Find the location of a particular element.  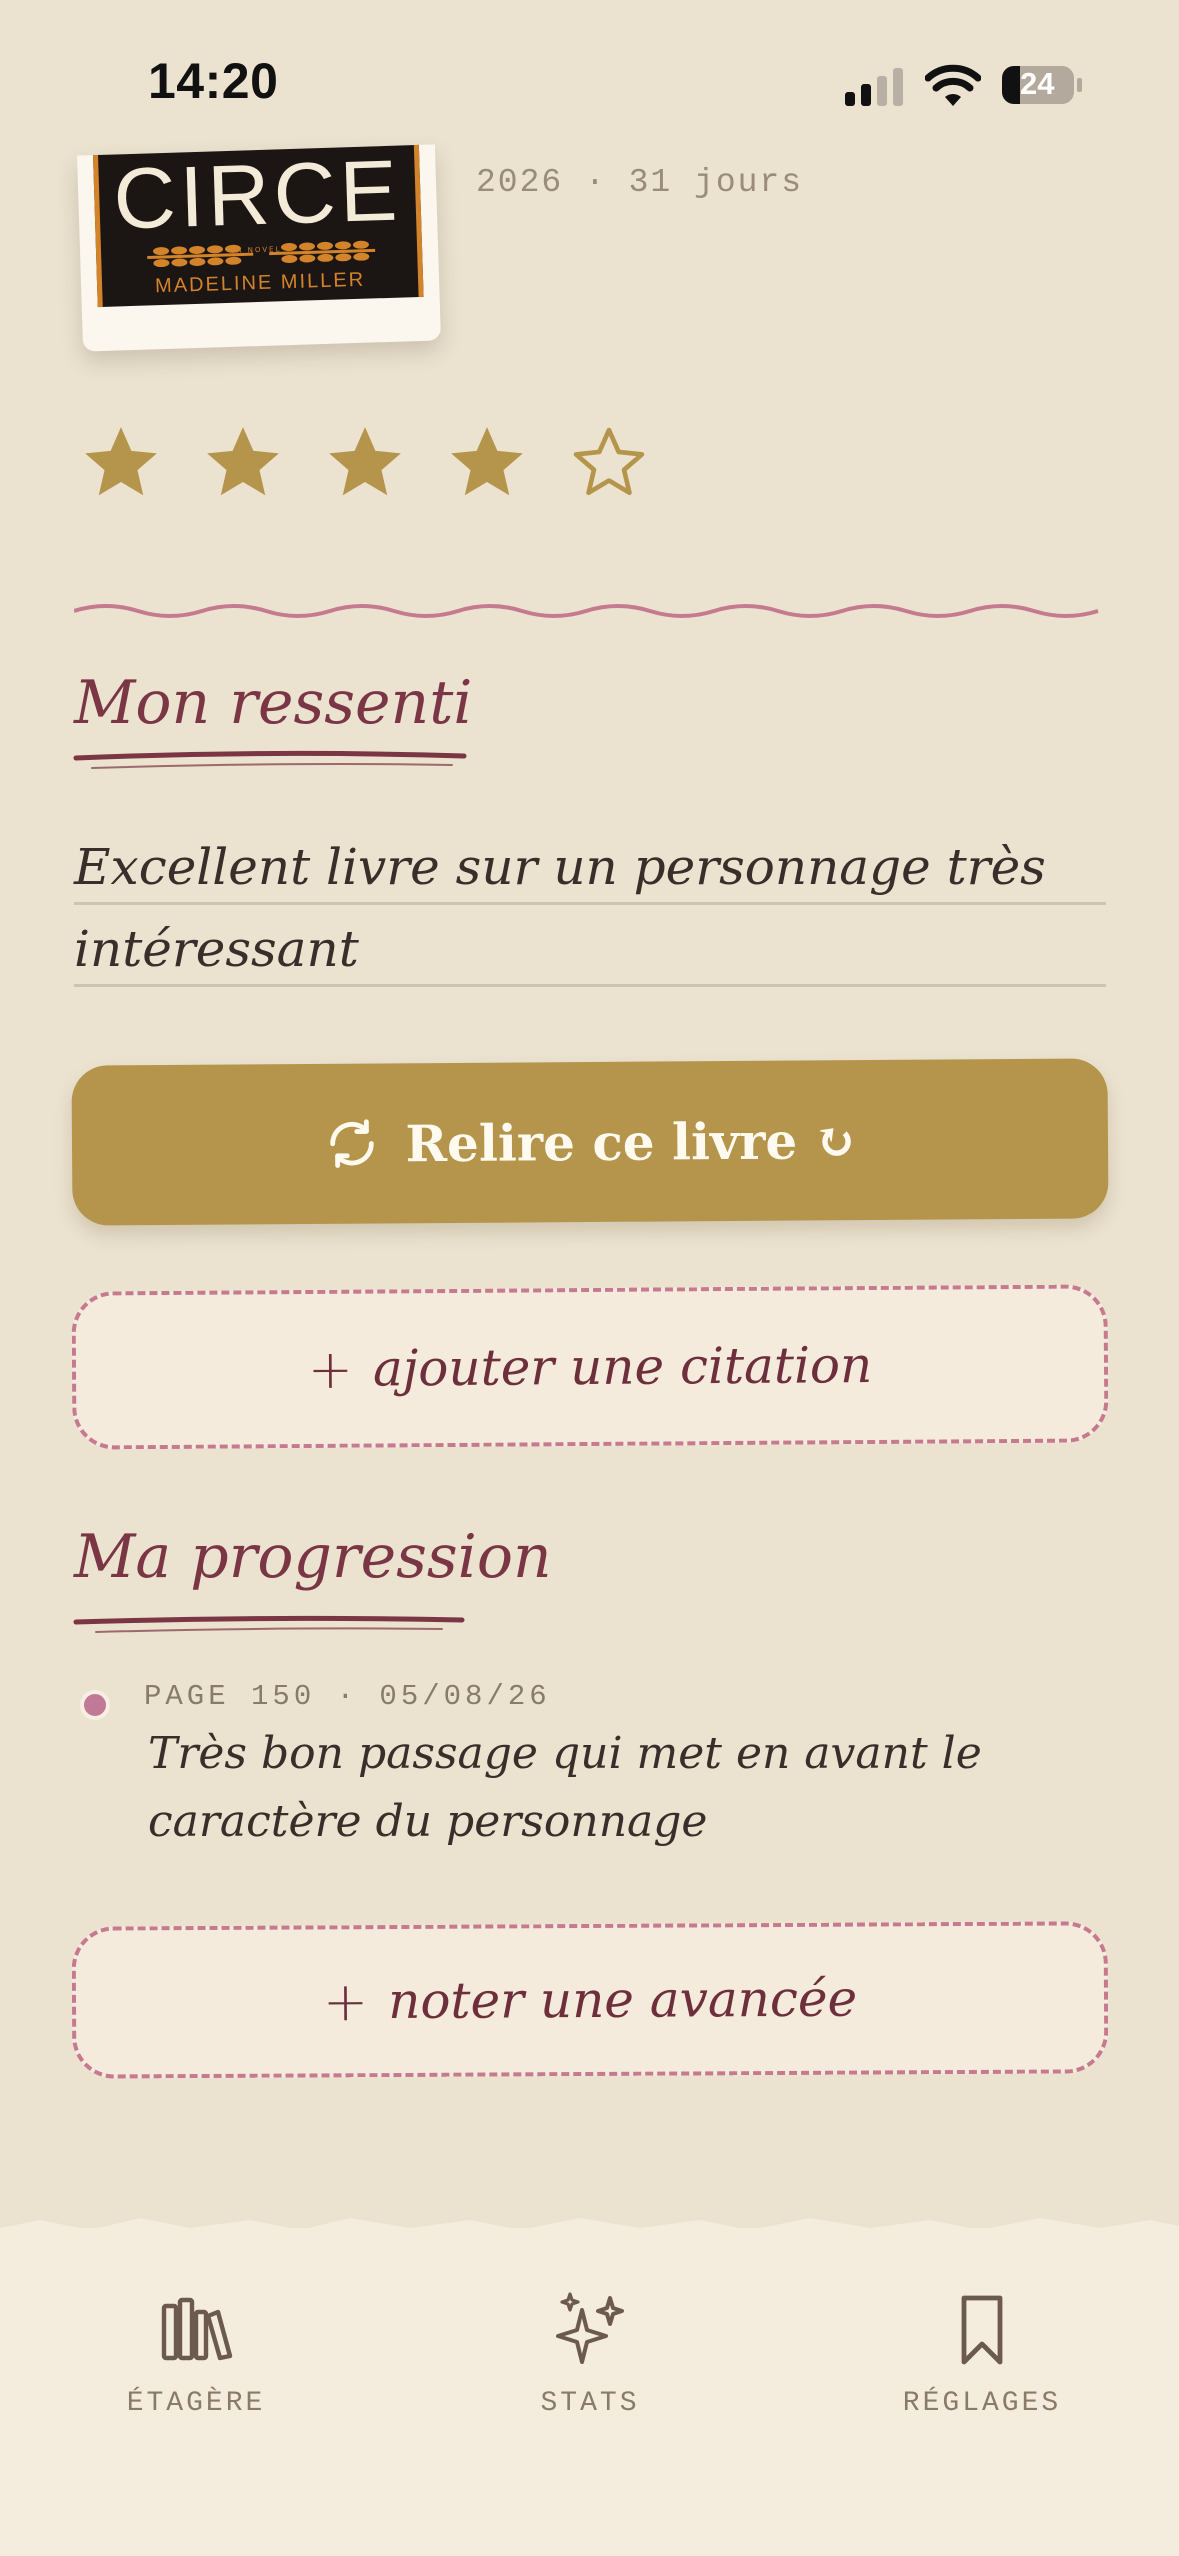

star-empty-icon is located at coordinates (609, 463).